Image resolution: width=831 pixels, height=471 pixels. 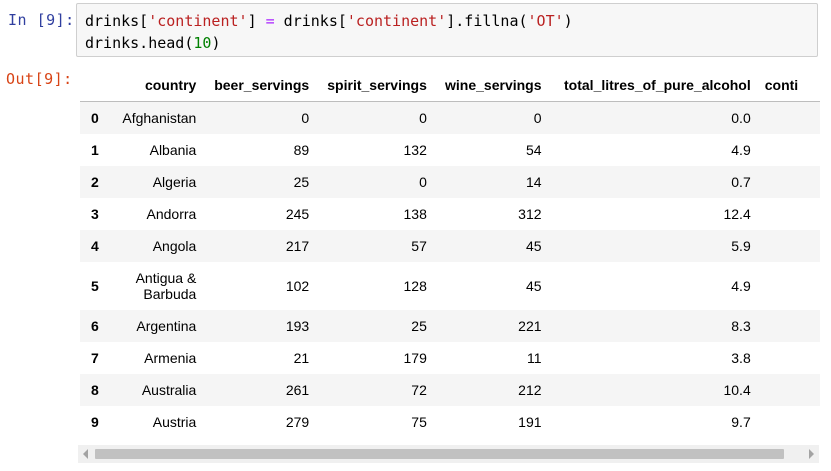 I want to click on row-index: 0, so click(x=95, y=117).